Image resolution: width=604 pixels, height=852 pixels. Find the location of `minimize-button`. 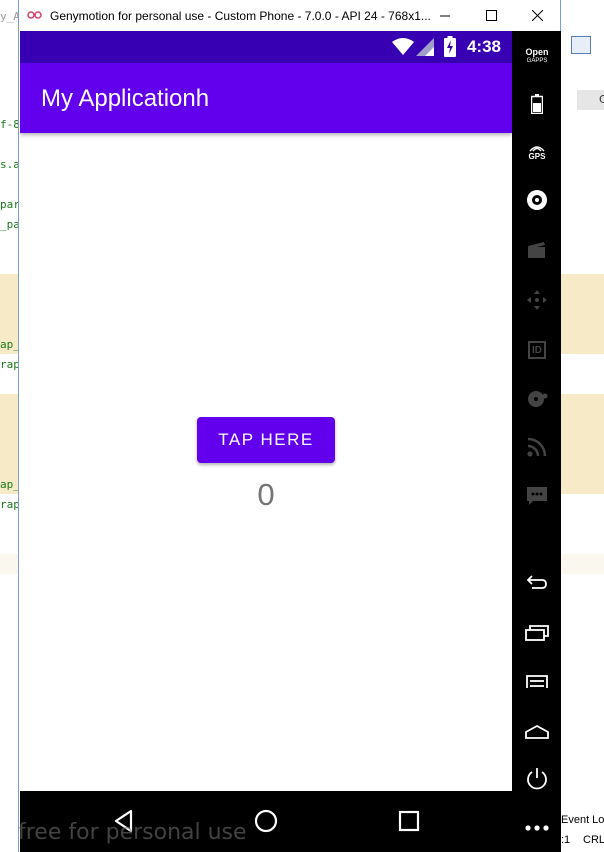

minimize-button is located at coordinates (445, 15).